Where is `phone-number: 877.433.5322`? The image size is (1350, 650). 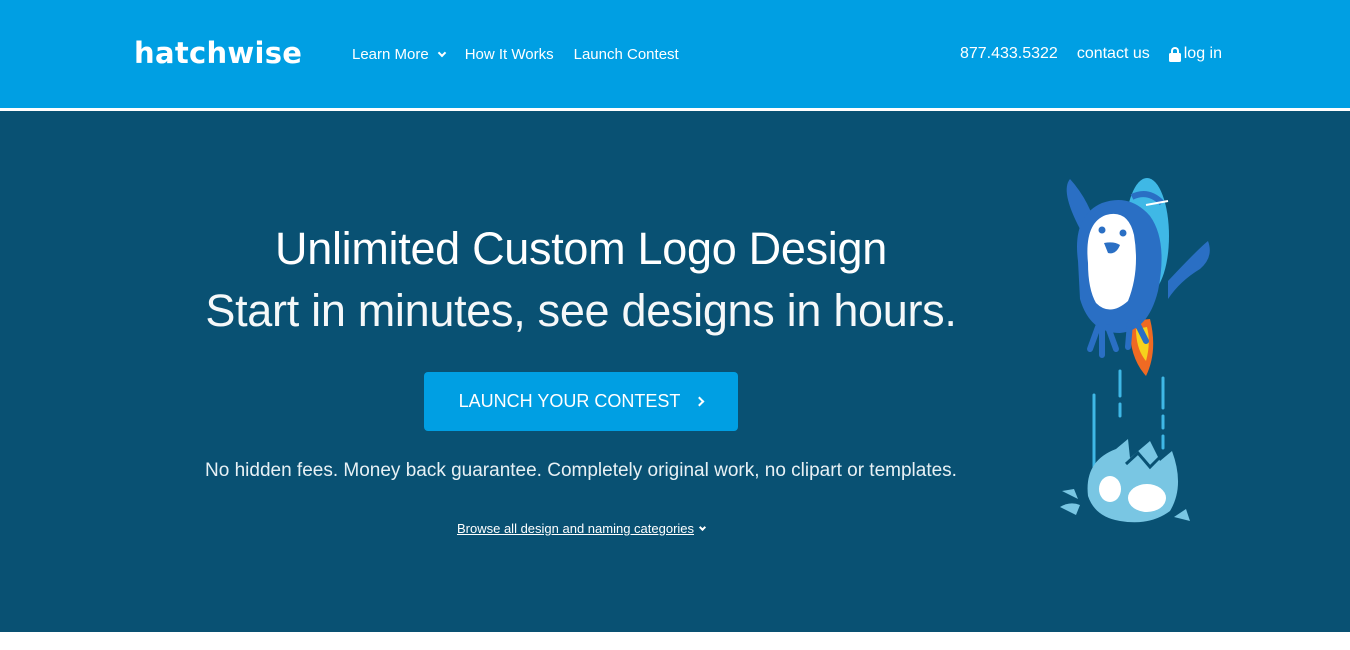
phone-number: 877.433.5322 is located at coordinates (1008, 53).